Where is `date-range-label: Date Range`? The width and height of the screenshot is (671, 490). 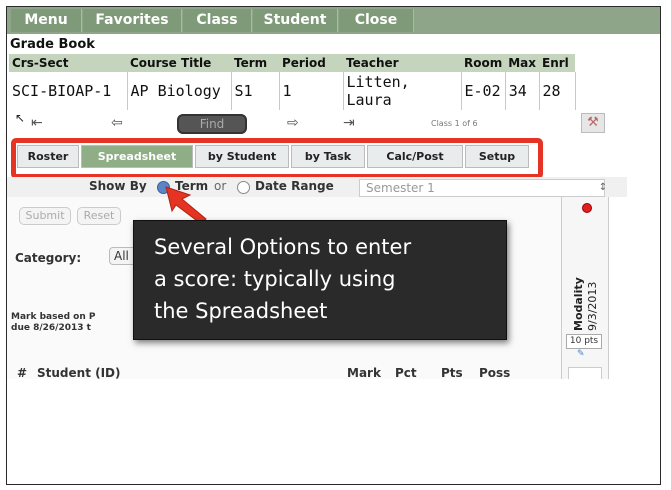 date-range-label: Date Range is located at coordinates (294, 186).